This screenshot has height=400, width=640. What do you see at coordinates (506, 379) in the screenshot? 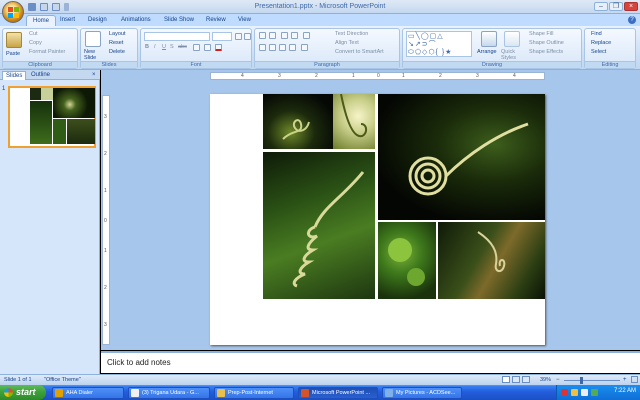
I see `normal-view-icon` at bounding box center [506, 379].